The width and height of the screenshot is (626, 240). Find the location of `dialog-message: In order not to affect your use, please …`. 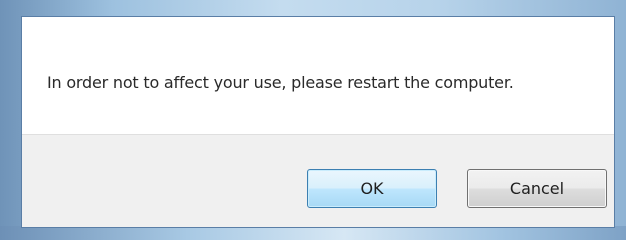

dialog-message: In order not to affect your use, please … is located at coordinates (280, 82).